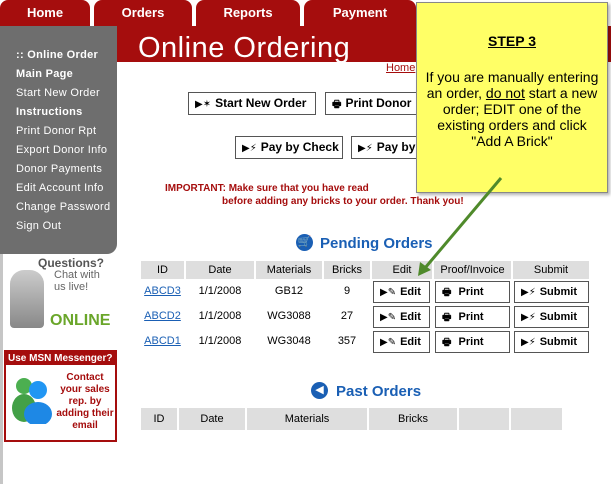 Image resolution: width=611 pixels, height=484 pixels. I want to click on chat-line-1: Chat with, so click(77, 275).